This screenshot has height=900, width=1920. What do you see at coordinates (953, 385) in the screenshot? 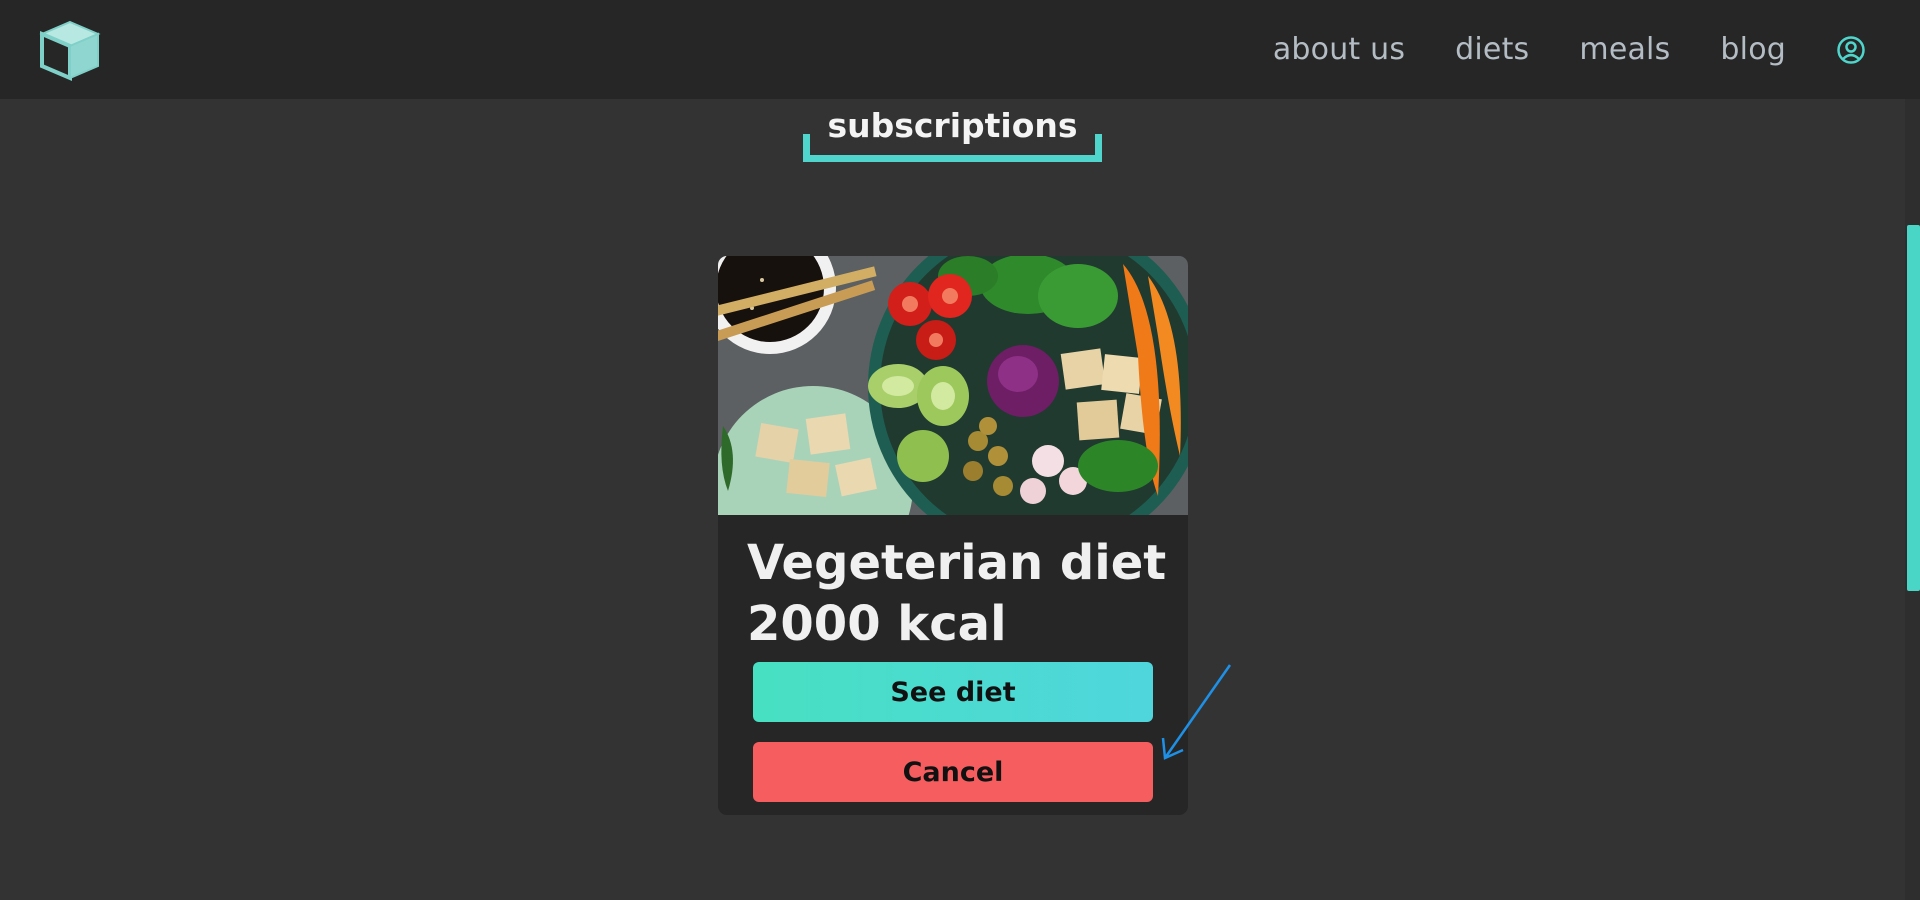
I see `vegetarian-bowl-photo` at bounding box center [953, 385].